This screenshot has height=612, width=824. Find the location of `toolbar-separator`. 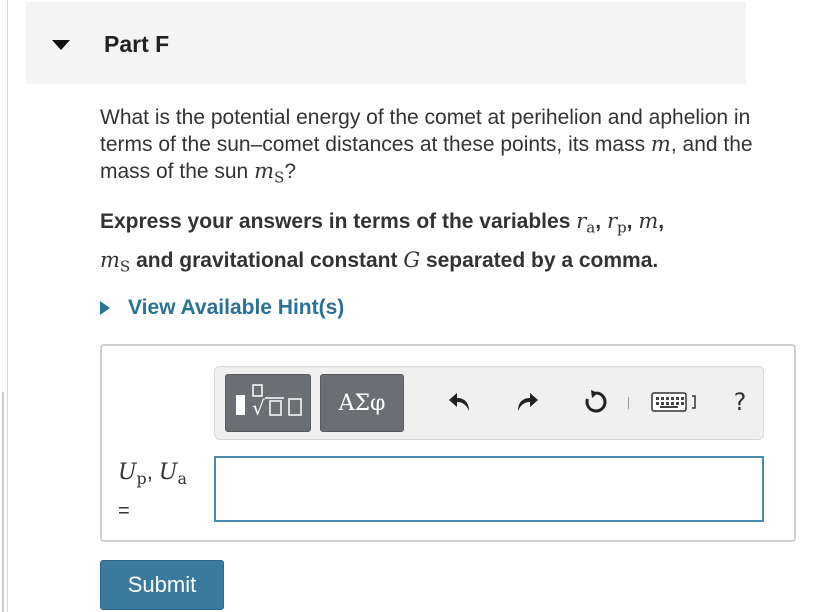

toolbar-separator is located at coordinates (628, 403).